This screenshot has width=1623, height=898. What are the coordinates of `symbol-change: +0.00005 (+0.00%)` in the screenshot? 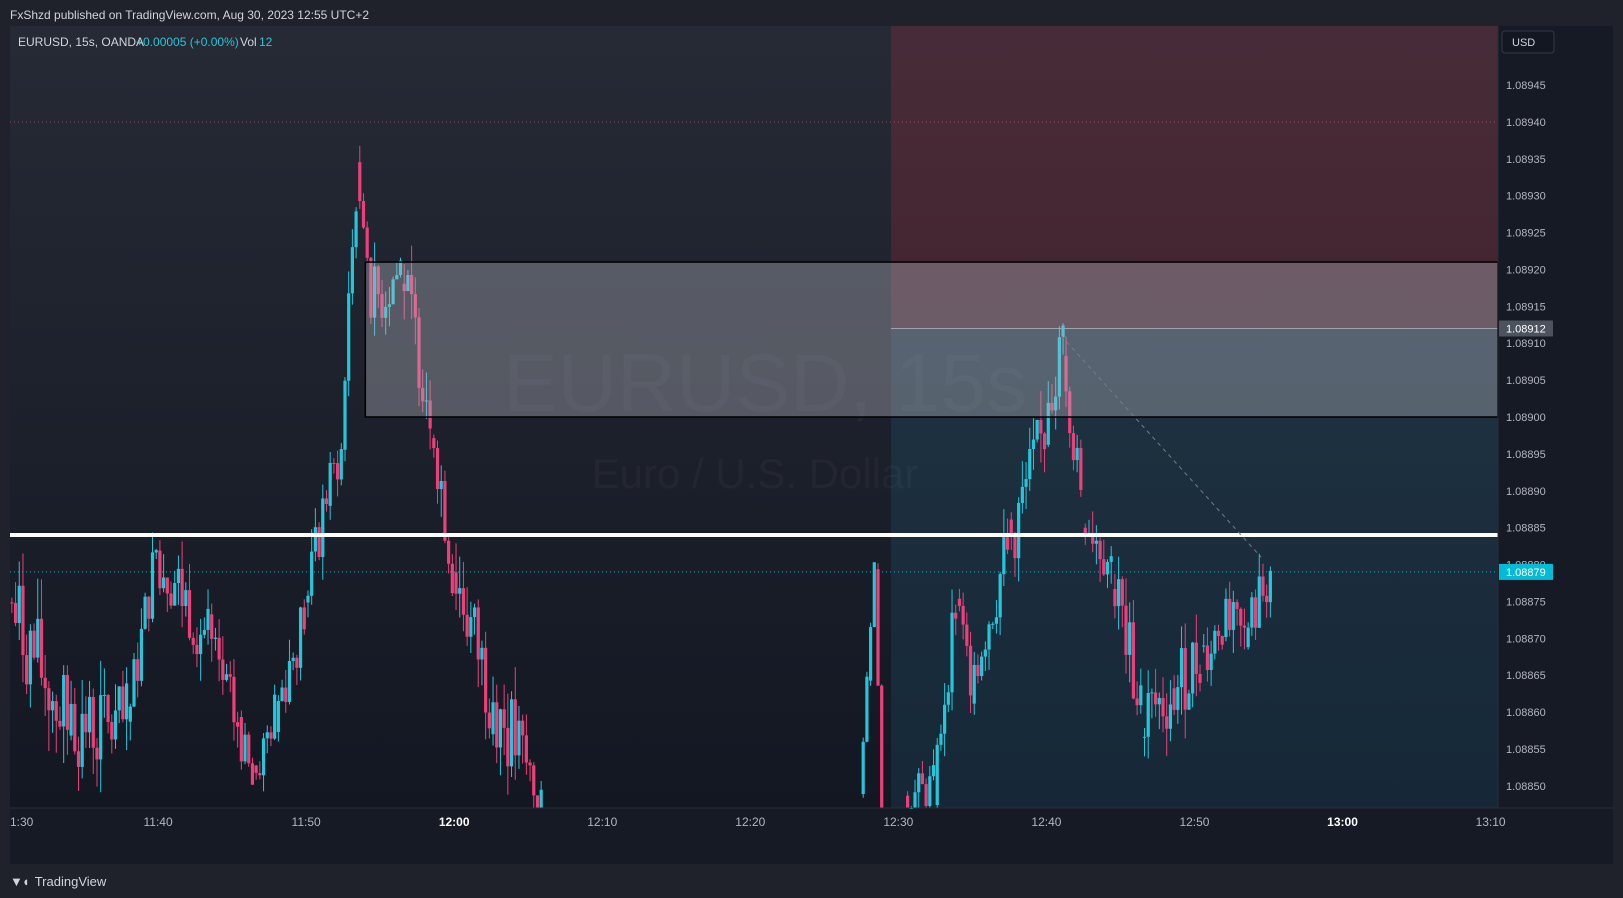 It's located at (187, 42).